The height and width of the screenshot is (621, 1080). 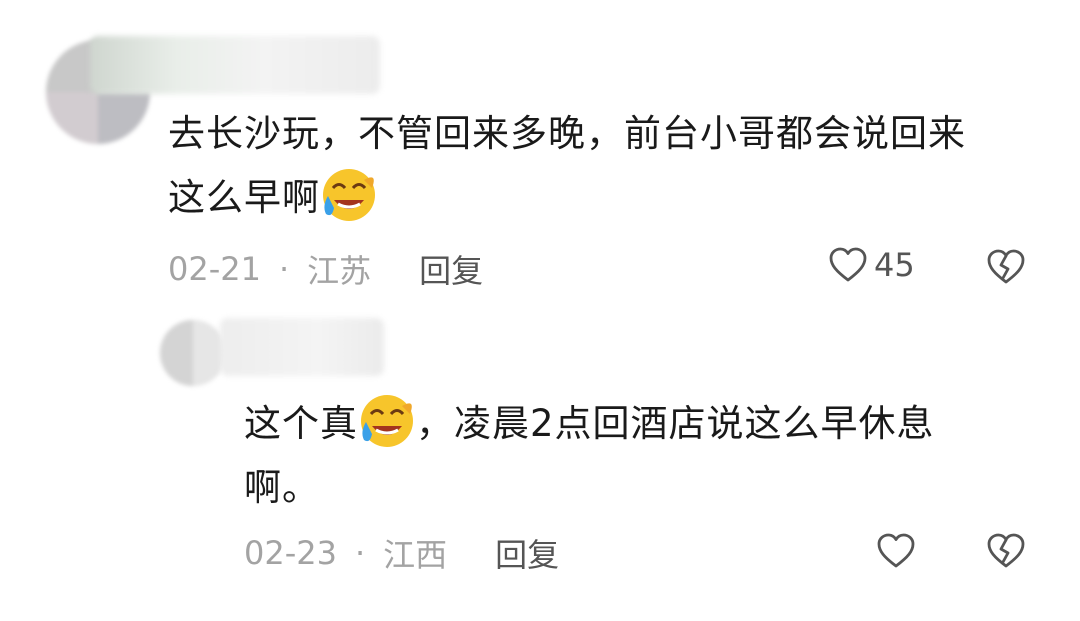 I want to click on comment-location: 江西, so click(x=415, y=555).